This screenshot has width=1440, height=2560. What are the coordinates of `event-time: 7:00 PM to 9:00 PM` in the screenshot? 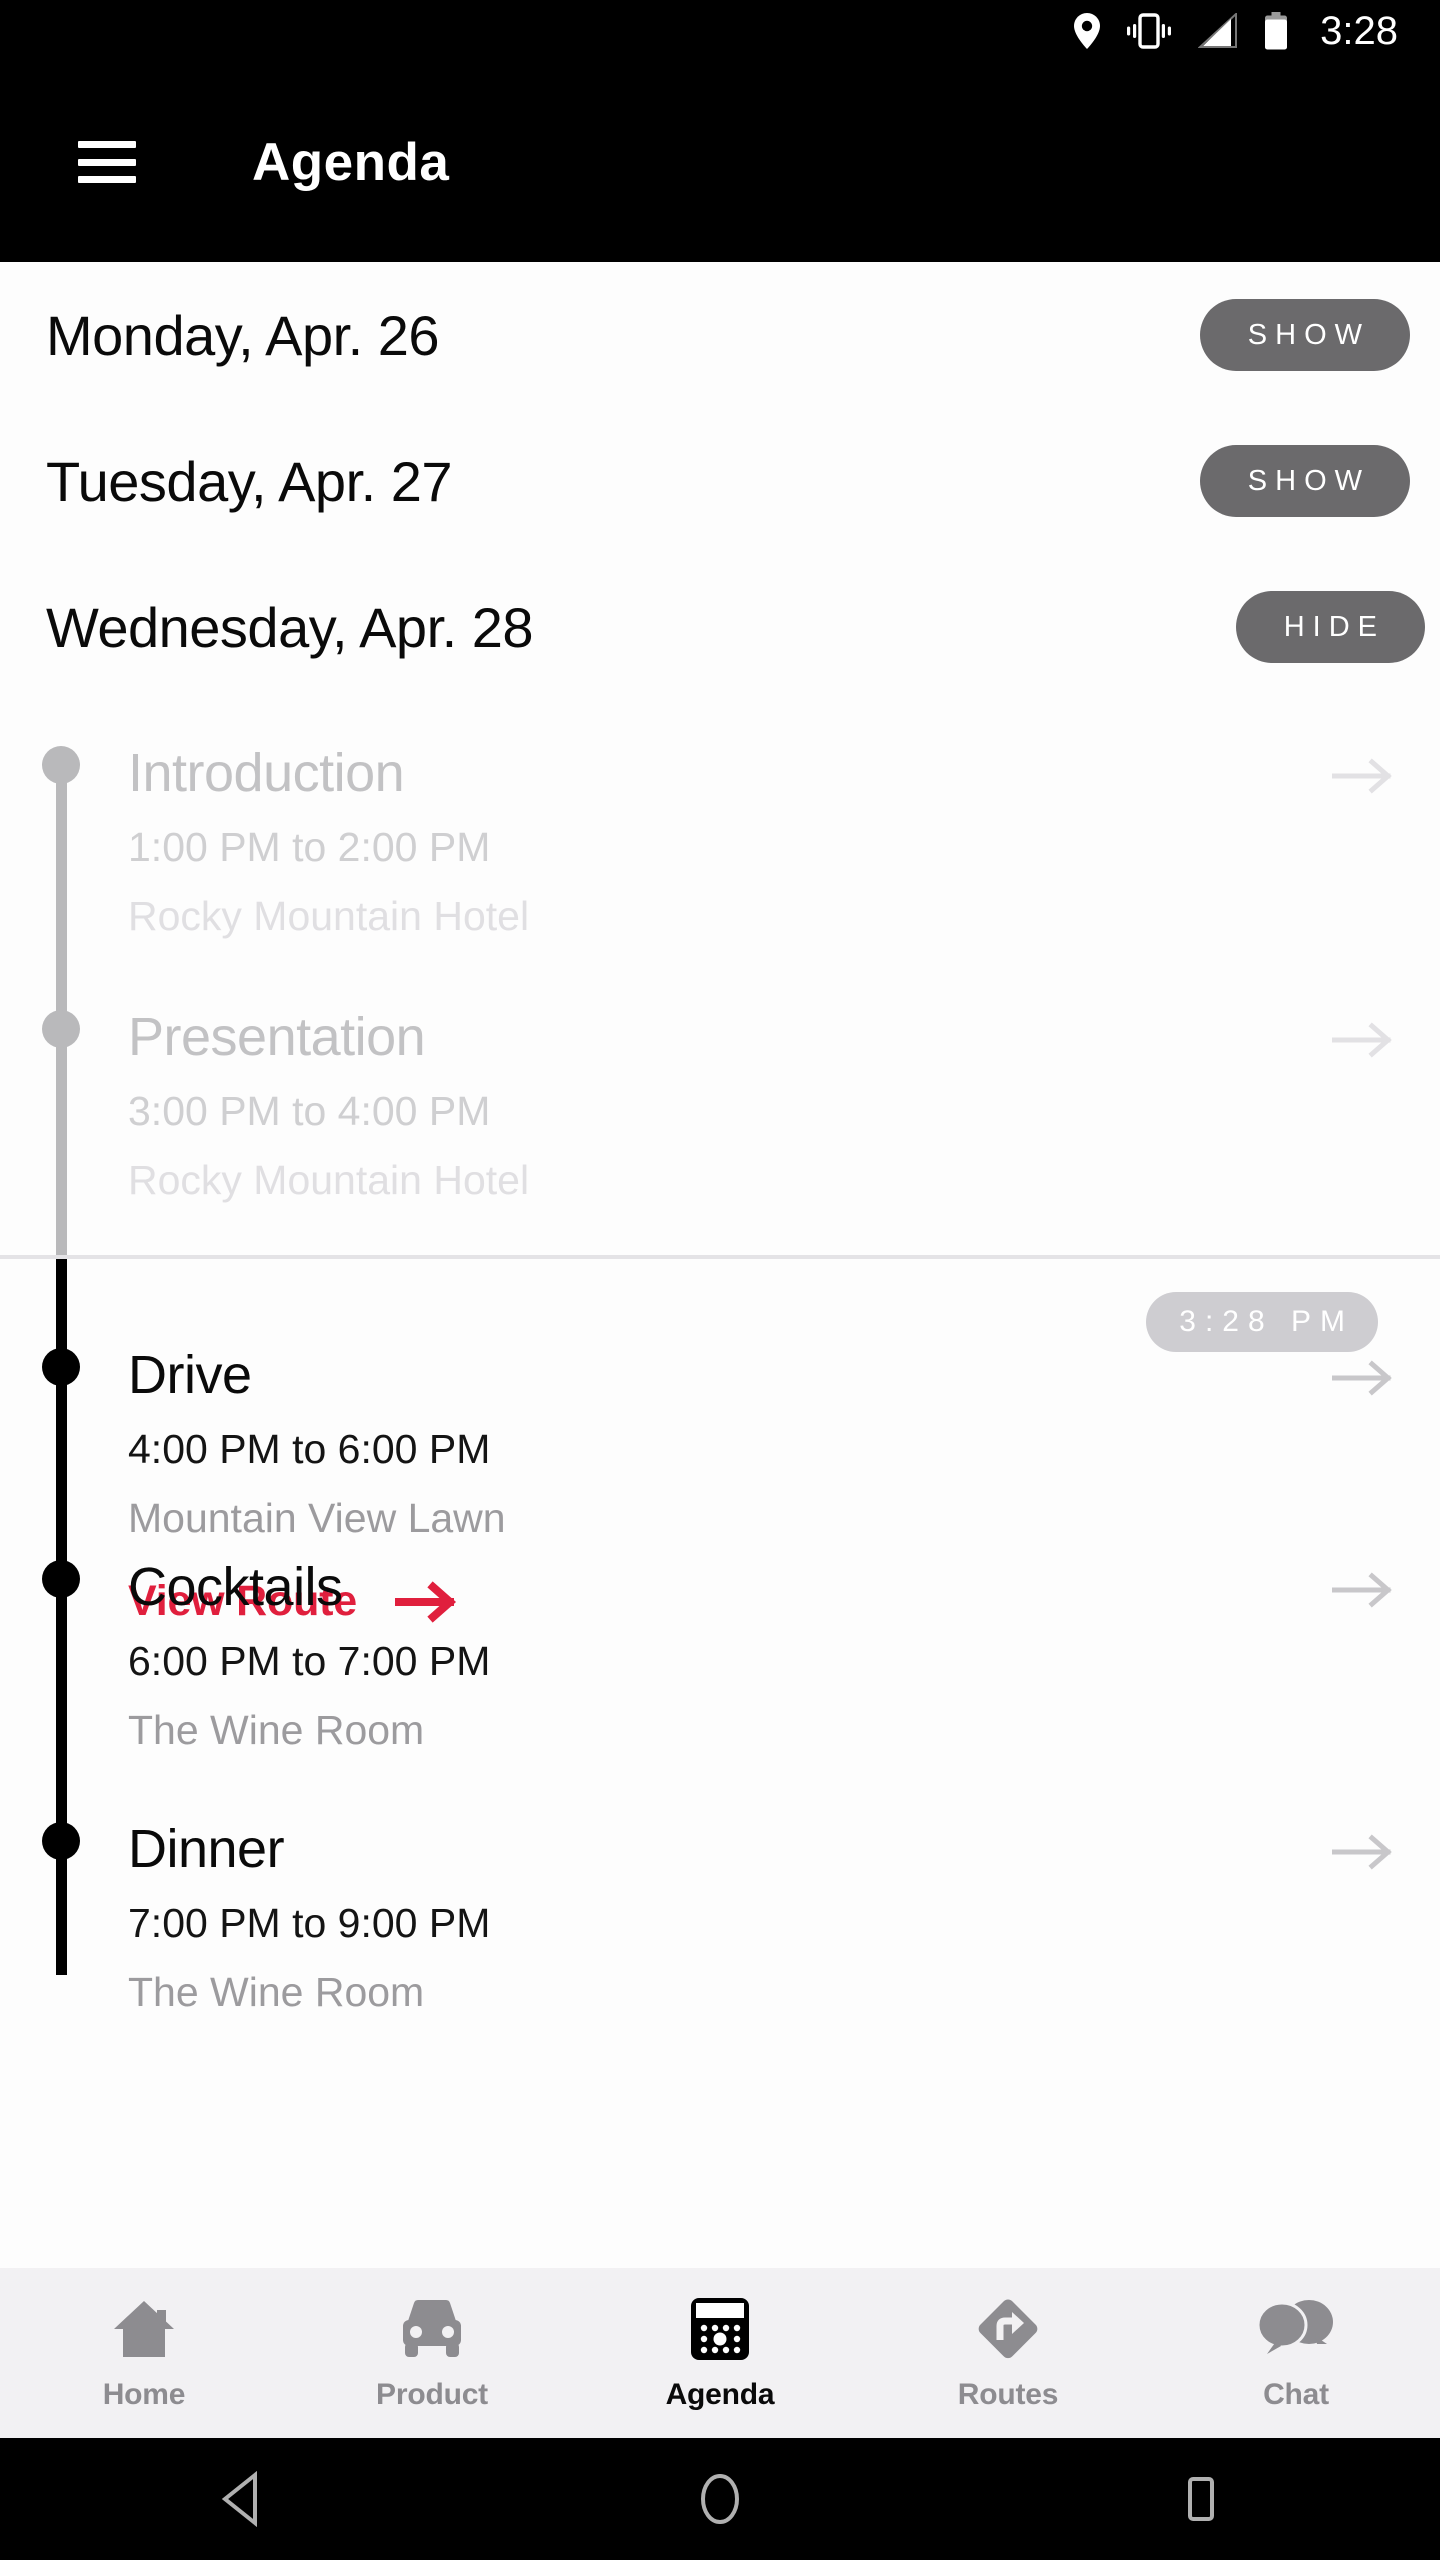 It's located at (309, 1923).